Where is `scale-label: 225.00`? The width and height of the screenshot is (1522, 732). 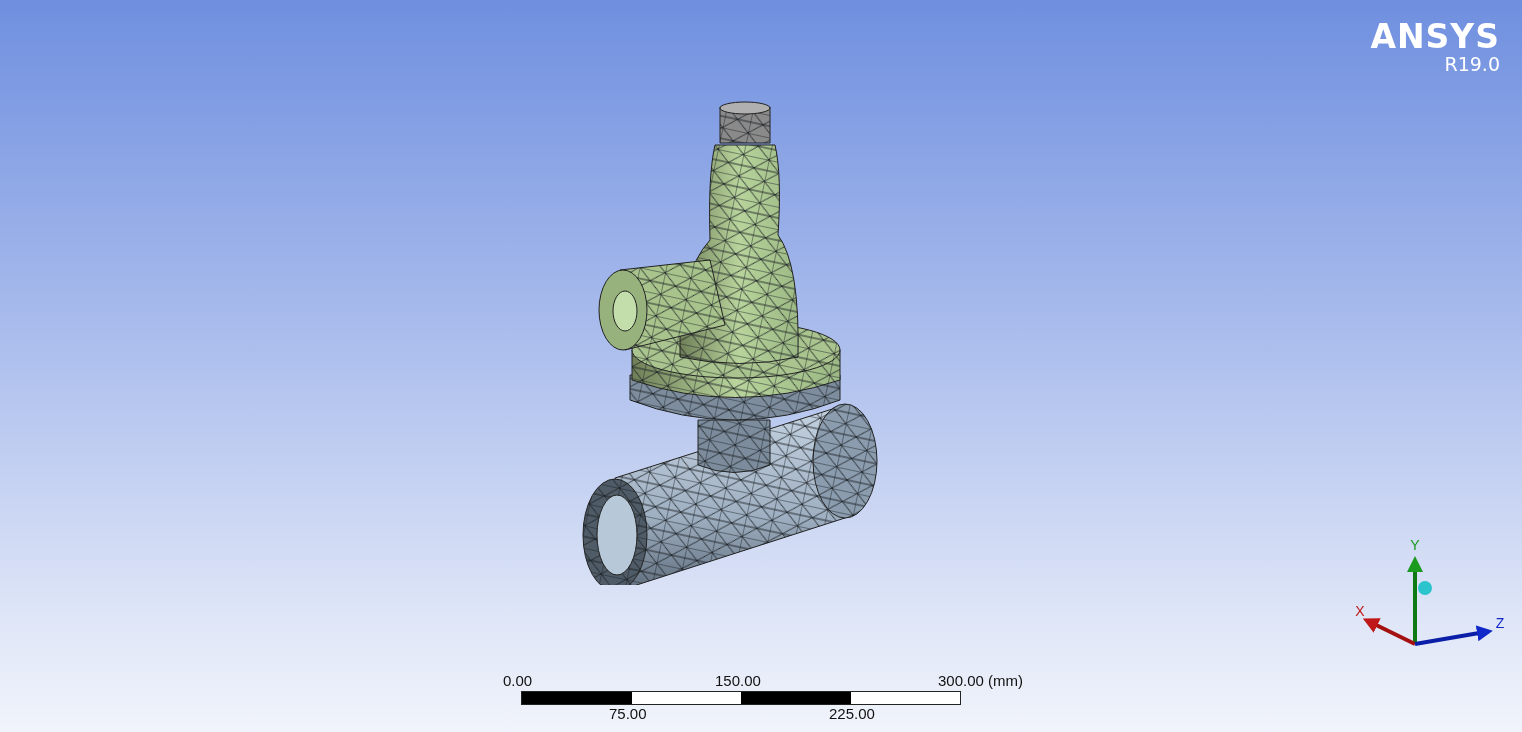
scale-label: 225.00 is located at coordinates (852, 714).